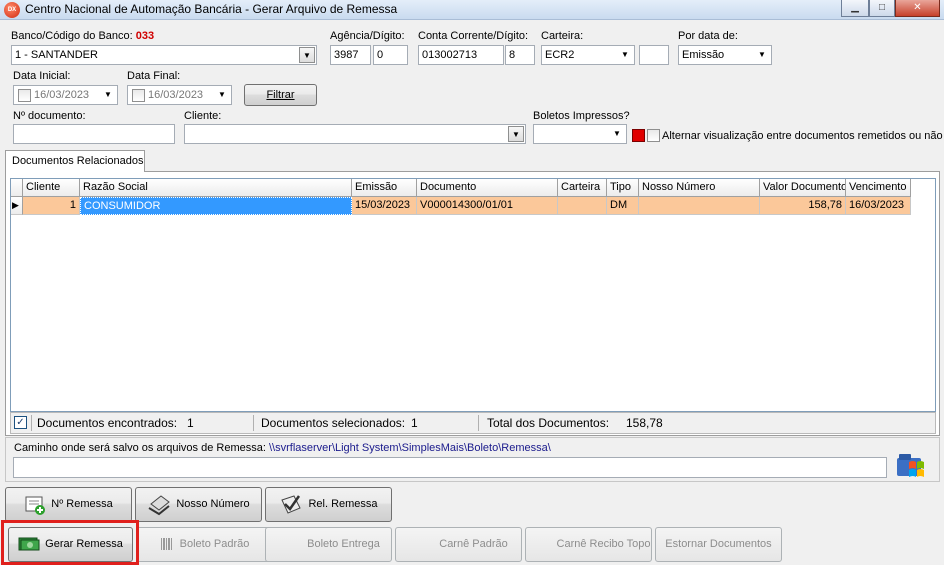 Image resolution: width=944 pixels, height=565 pixels. Describe the element at coordinates (878, 188) in the screenshot. I see `col-vencimento: Vencimento` at that location.